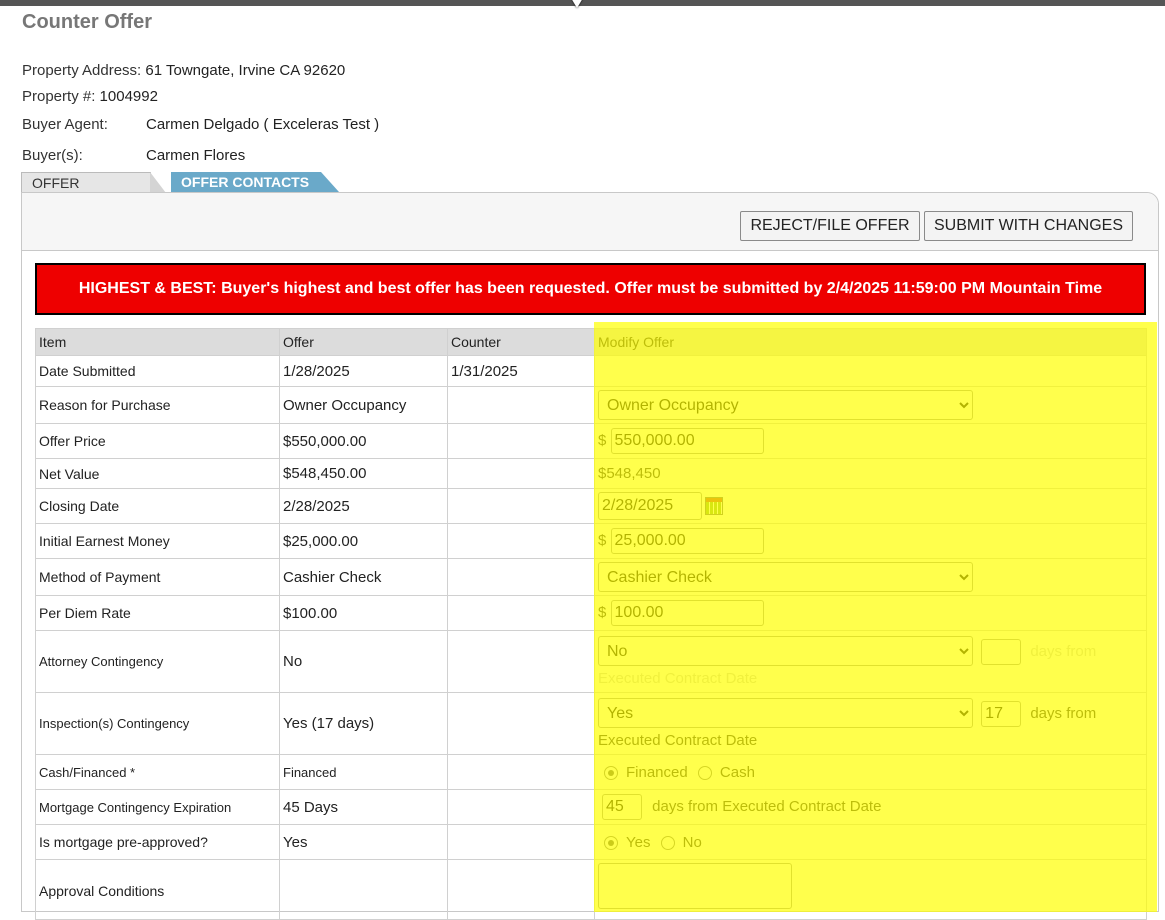 The image size is (1165, 920). What do you see at coordinates (157, 661) in the screenshot?
I see `item-cell: Attorney Contingency` at bounding box center [157, 661].